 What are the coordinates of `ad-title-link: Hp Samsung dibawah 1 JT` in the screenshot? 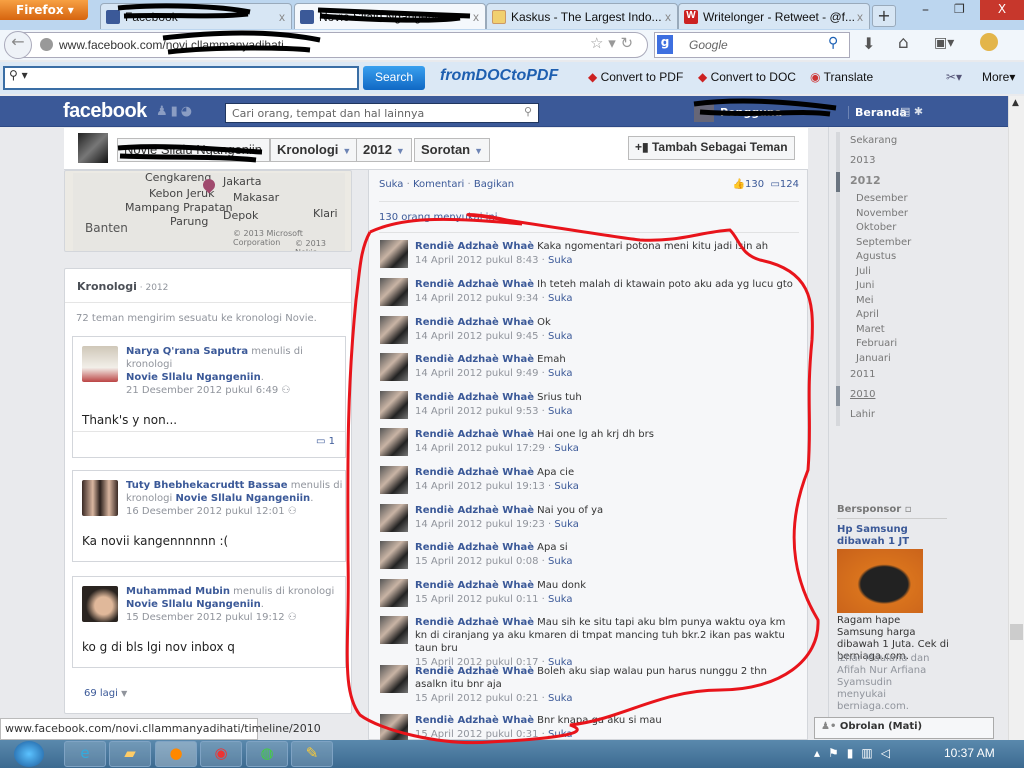 It's located at (892, 536).